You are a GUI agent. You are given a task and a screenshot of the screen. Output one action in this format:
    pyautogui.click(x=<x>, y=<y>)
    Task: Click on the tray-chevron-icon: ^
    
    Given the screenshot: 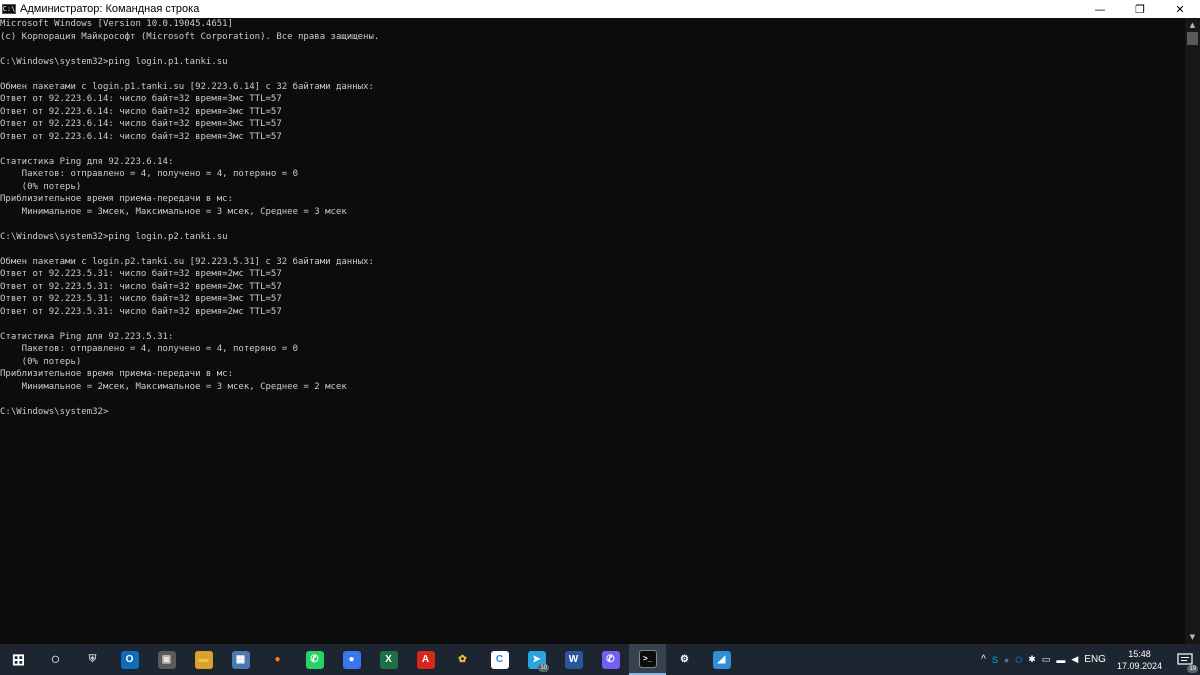 What is the action you would take?
    pyautogui.click(x=983, y=659)
    